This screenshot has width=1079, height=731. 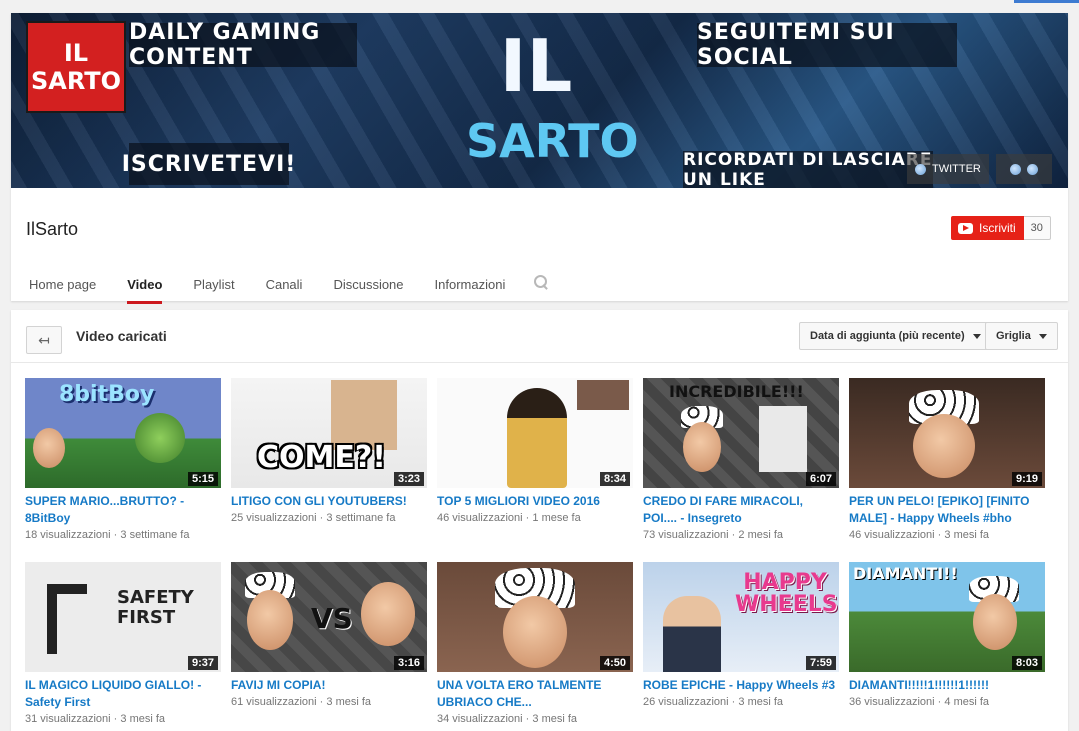 I want to click on thumbnail-monster, so click(x=160, y=438).